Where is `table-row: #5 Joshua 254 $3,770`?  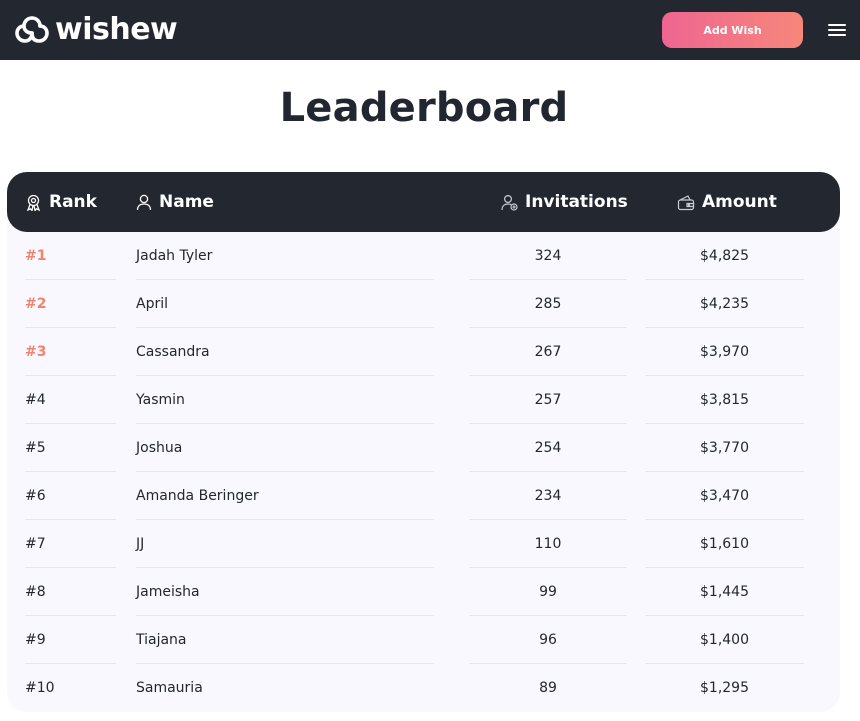
table-row: #5 Joshua 254 $3,770 is located at coordinates (423, 448).